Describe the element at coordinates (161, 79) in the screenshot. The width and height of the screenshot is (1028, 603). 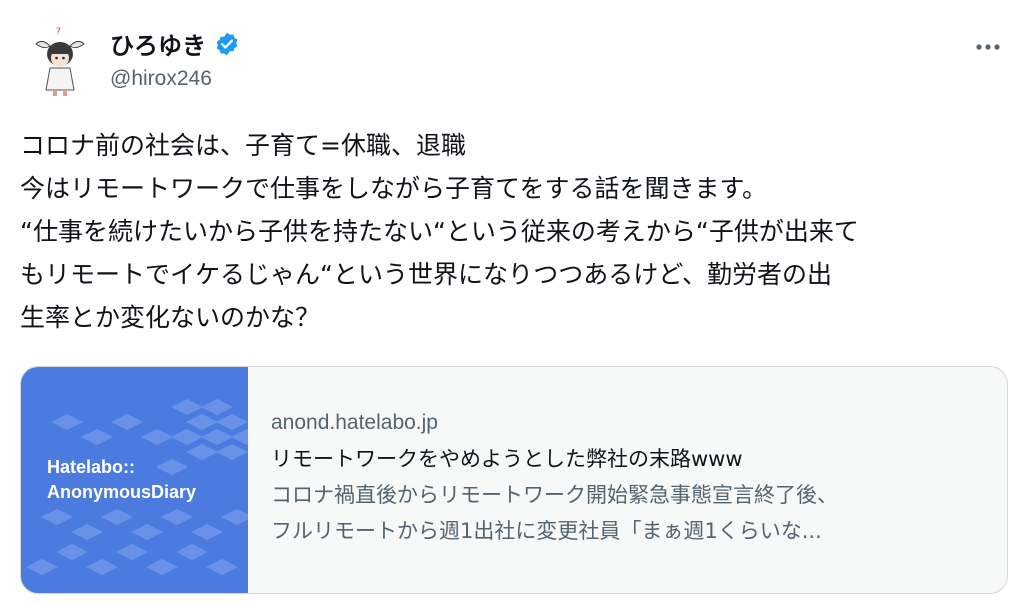
I see `handle: @hirox246` at that location.